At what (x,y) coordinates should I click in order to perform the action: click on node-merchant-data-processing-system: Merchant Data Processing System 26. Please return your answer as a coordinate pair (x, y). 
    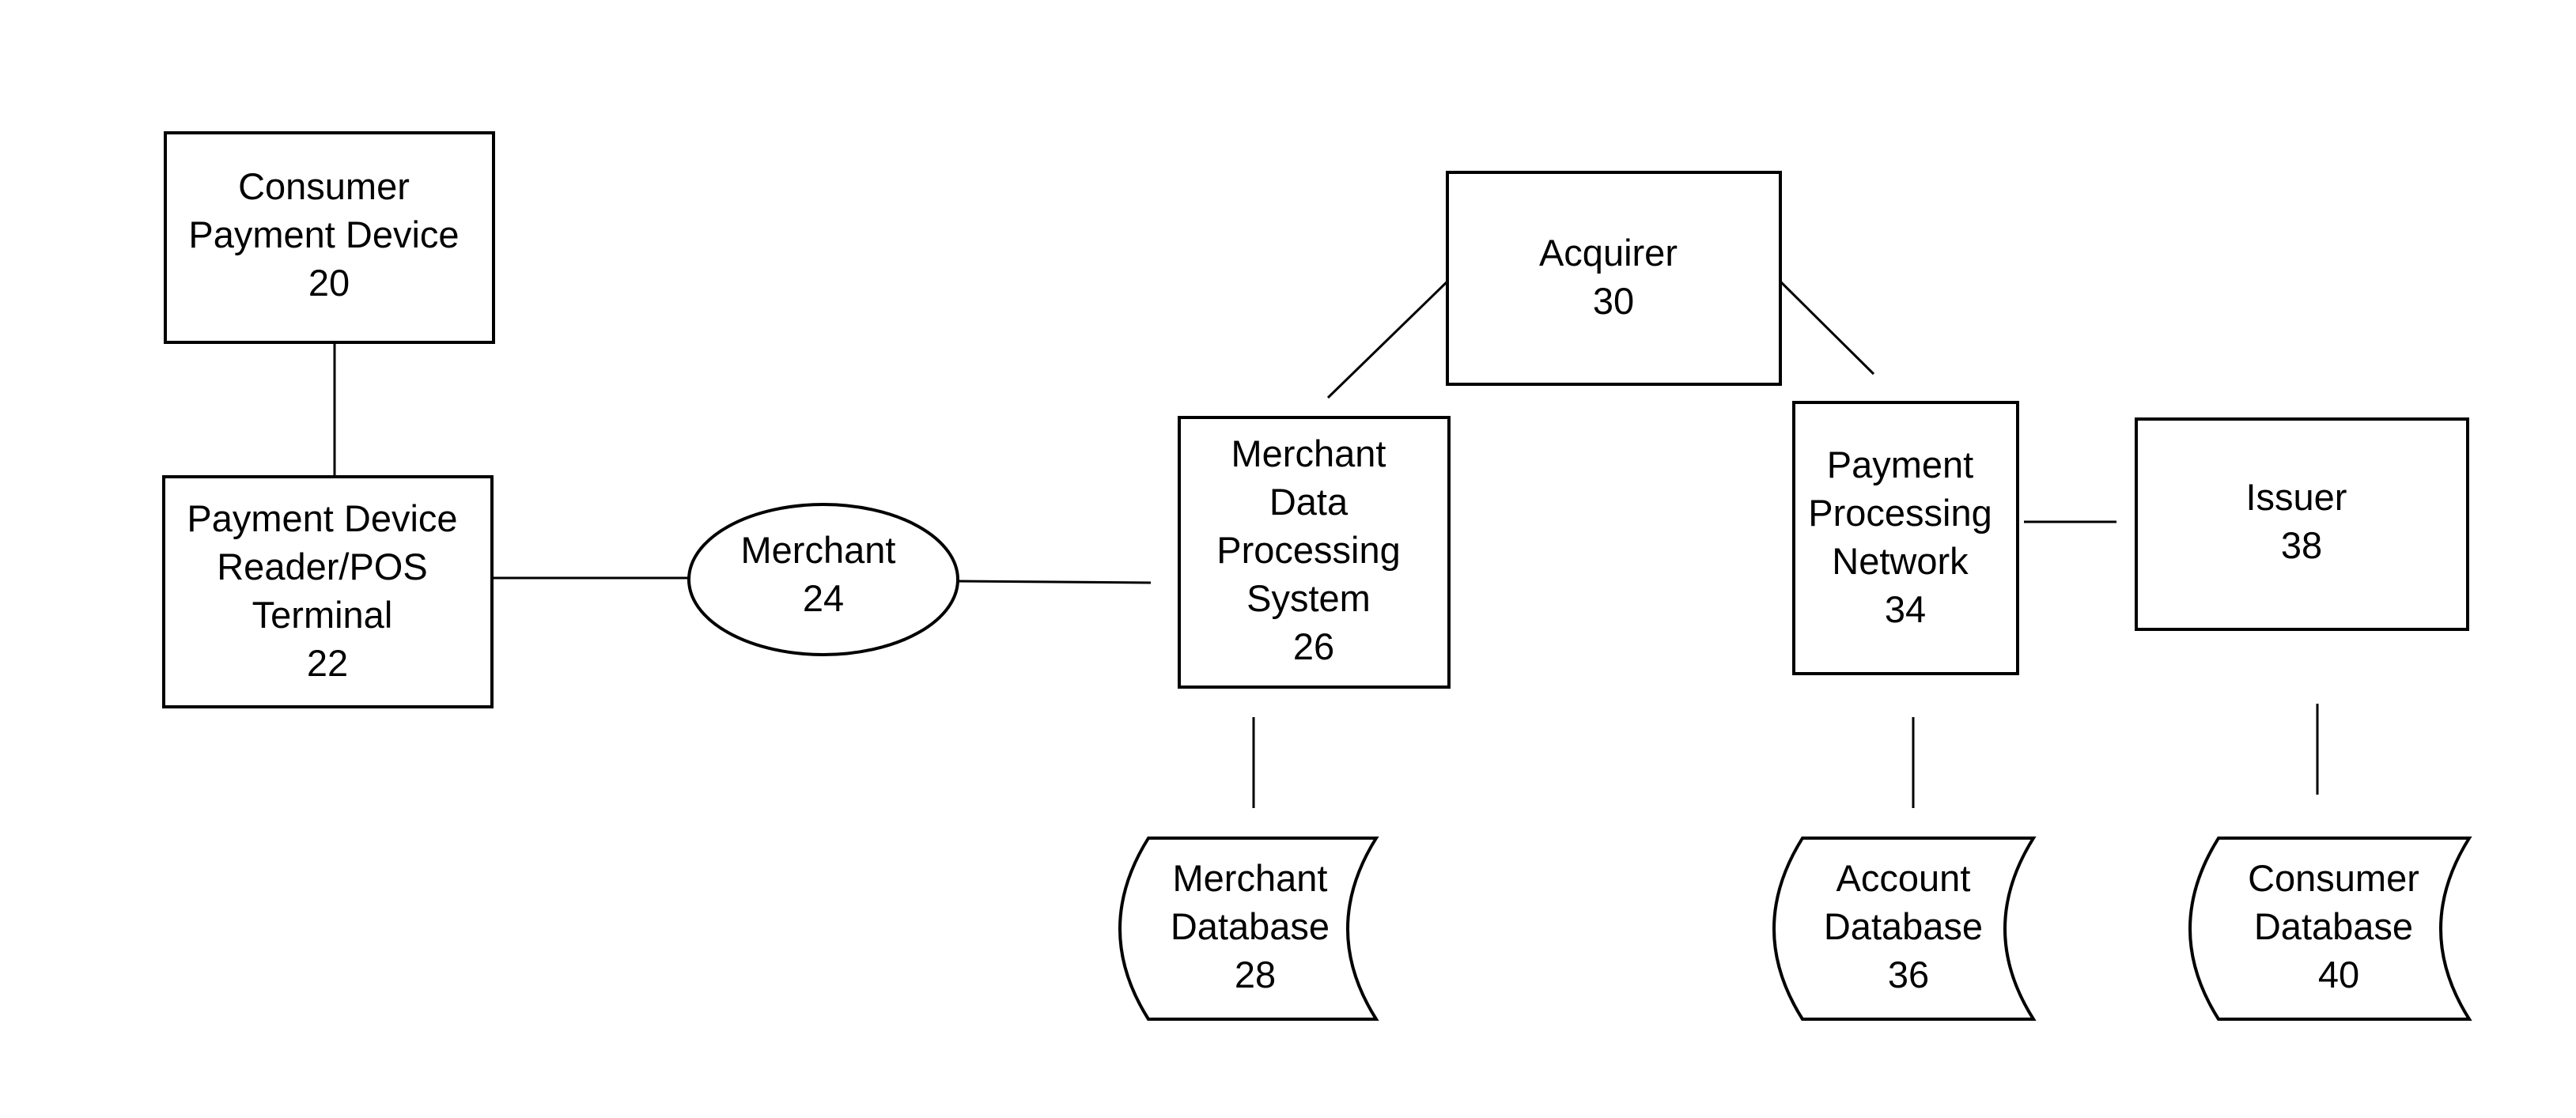
    Looking at the image, I should click on (1314, 552).